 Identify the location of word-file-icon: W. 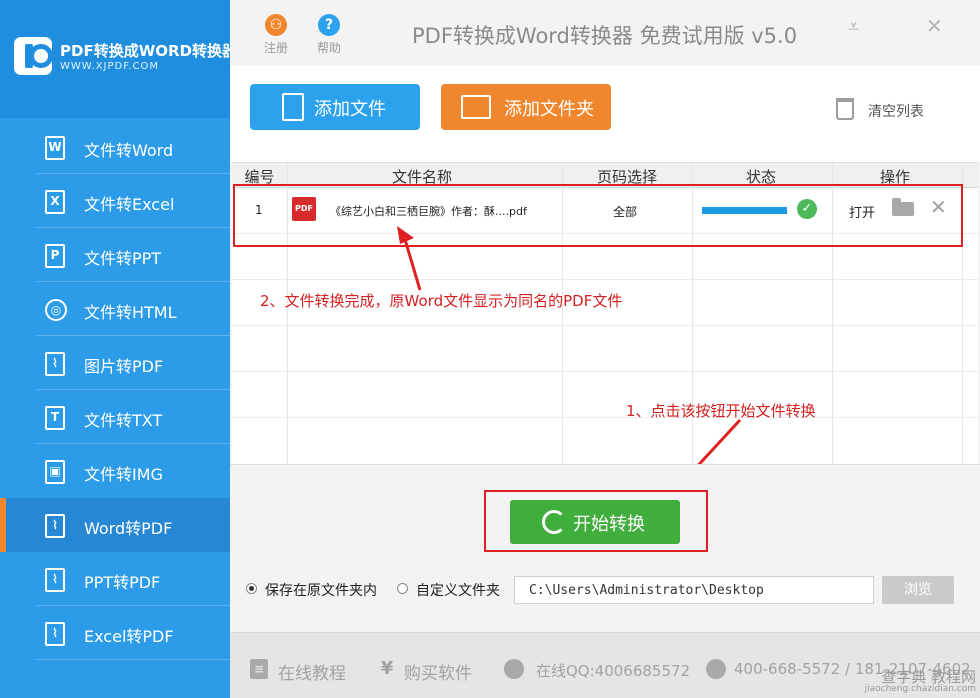
(55, 148).